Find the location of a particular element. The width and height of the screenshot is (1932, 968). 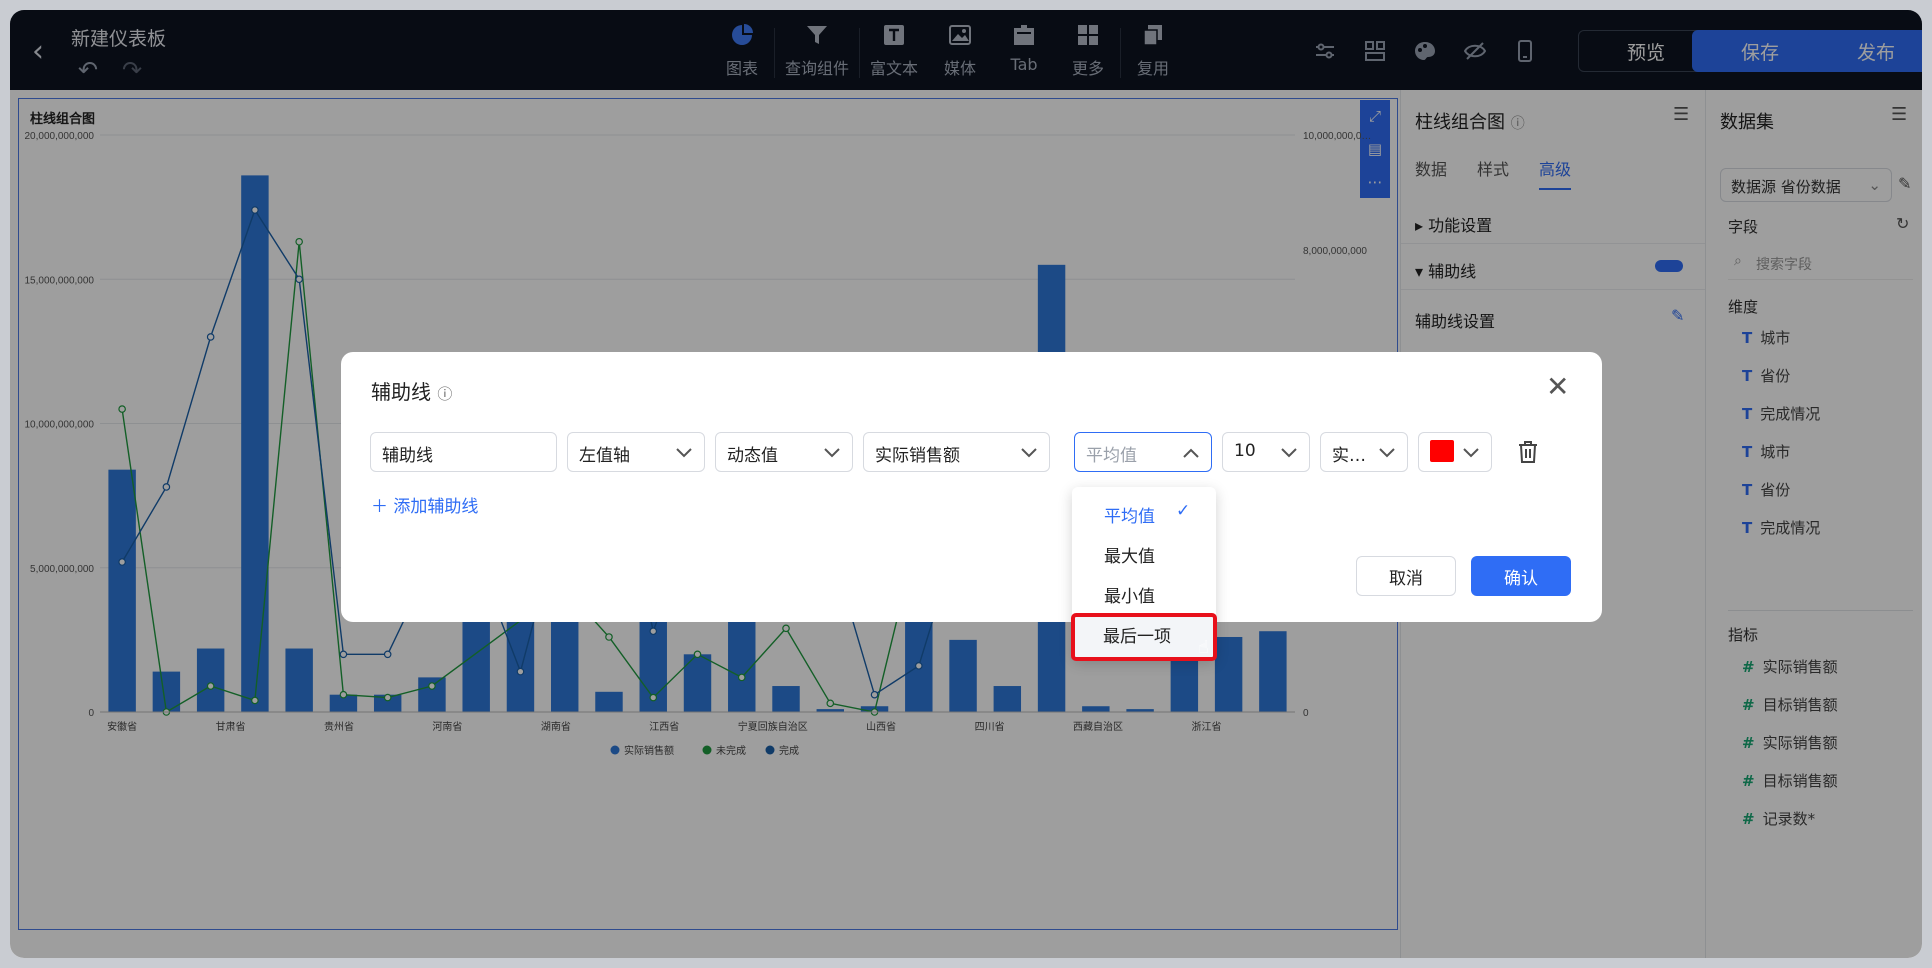

option-label: 最小值 is located at coordinates (1129, 597).